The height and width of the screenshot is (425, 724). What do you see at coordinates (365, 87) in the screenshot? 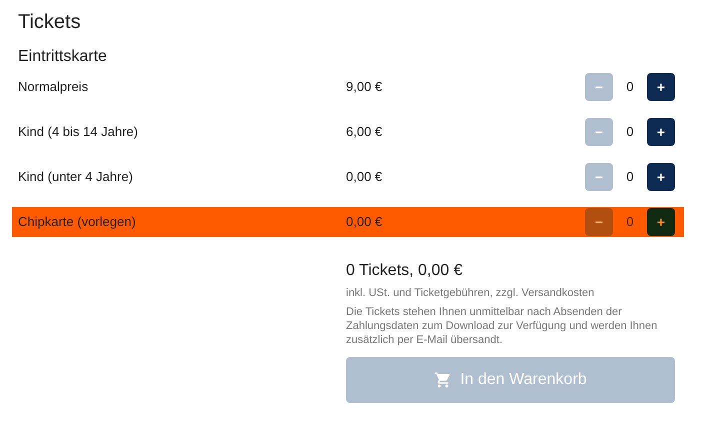
I see `ticket-price: 9,00 €` at bounding box center [365, 87].